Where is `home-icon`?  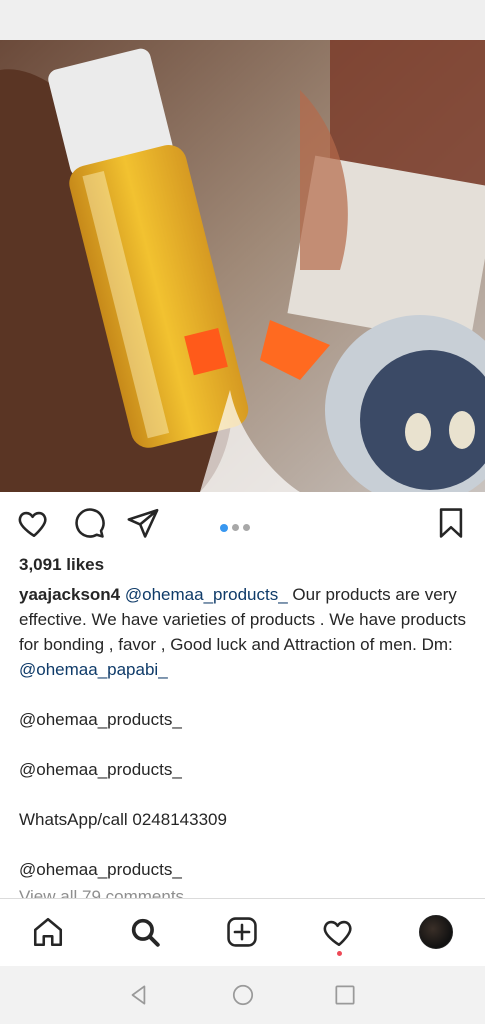
home-icon is located at coordinates (48, 932).